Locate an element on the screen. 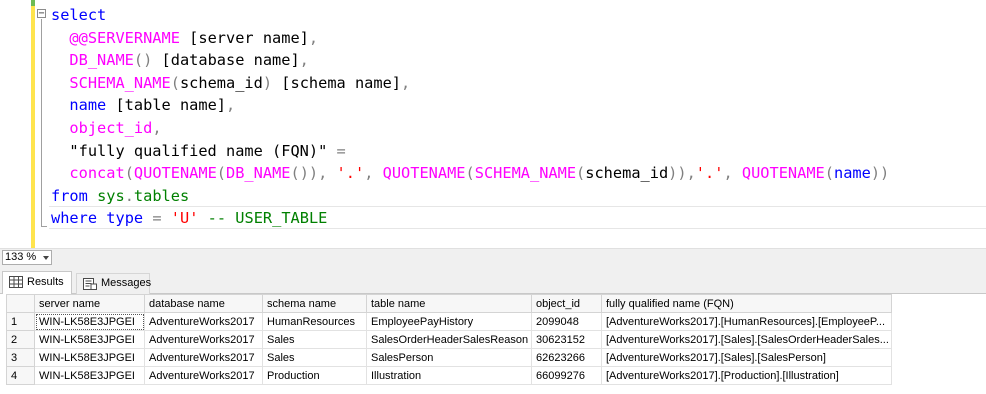 Image resolution: width=986 pixels, height=394 pixels. code-token: object_id is located at coordinates (111, 127).